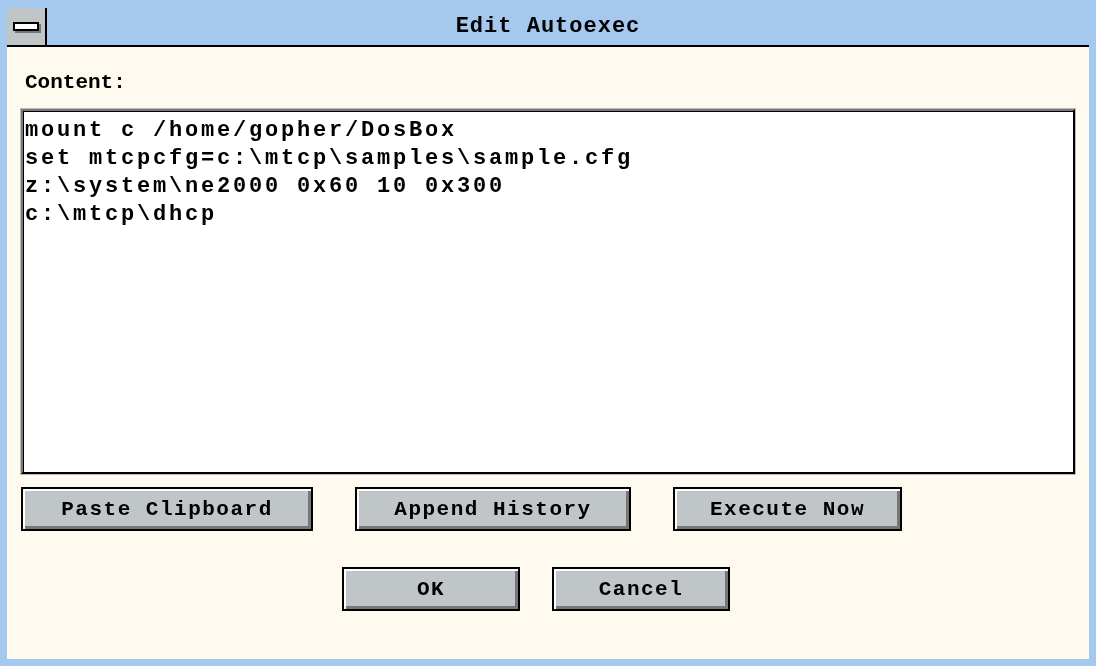 The image size is (1096, 666). What do you see at coordinates (431, 589) in the screenshot?
I see `dialog-button: OK` at bounding box center [431, 589].